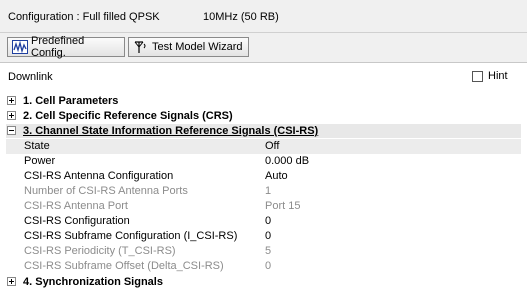  Describe the element at coordinates (276, 176) in the screenshot. I see `row-value: Auto` at that location.